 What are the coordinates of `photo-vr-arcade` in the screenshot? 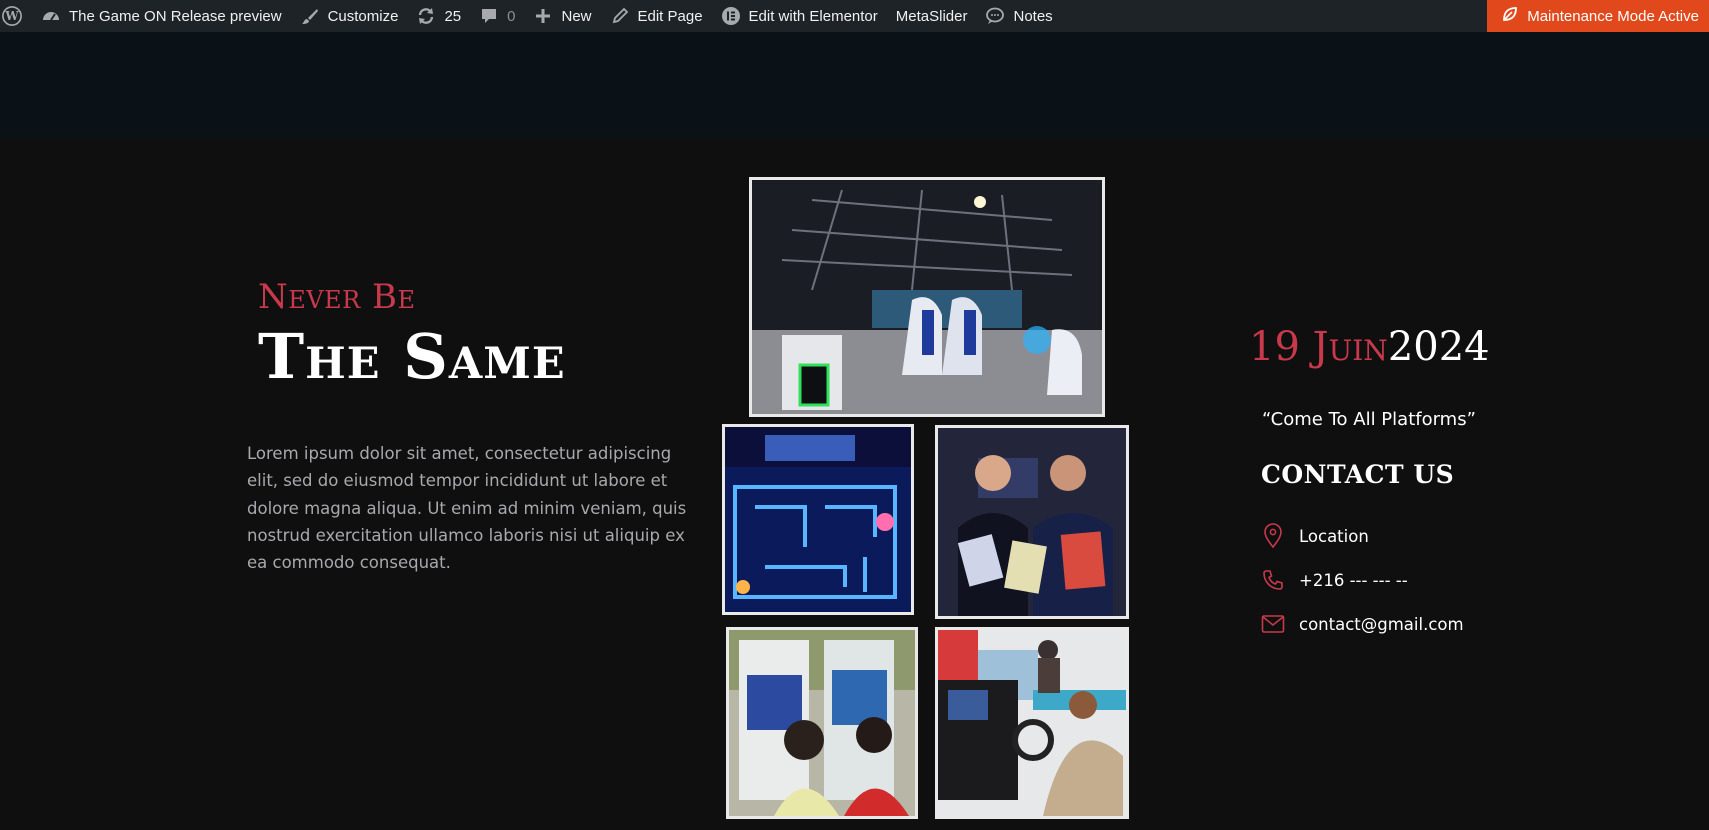 It's located at (927, 297).